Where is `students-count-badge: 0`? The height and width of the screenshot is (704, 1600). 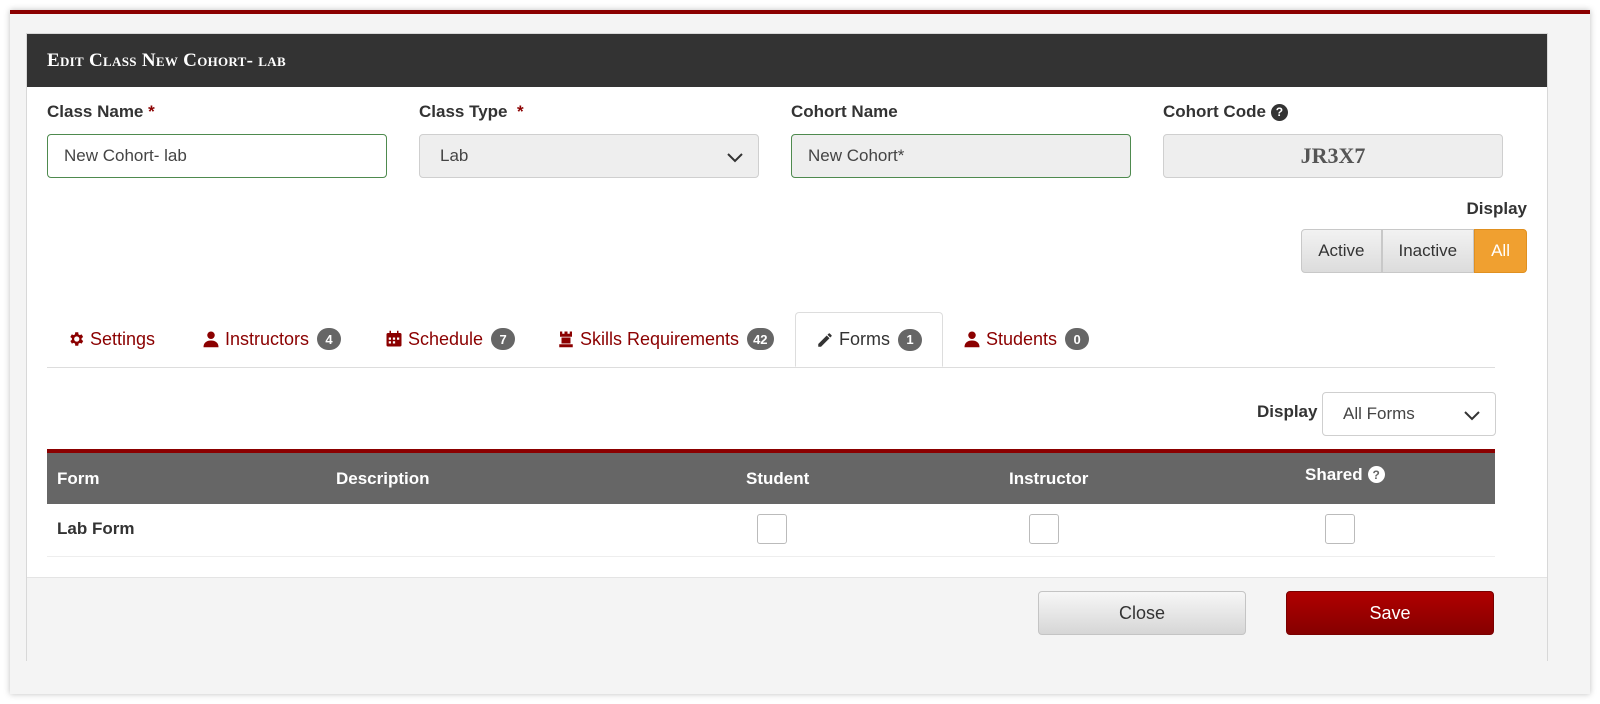 students-count-badge: 0 is located at coordinates (1077, 339).